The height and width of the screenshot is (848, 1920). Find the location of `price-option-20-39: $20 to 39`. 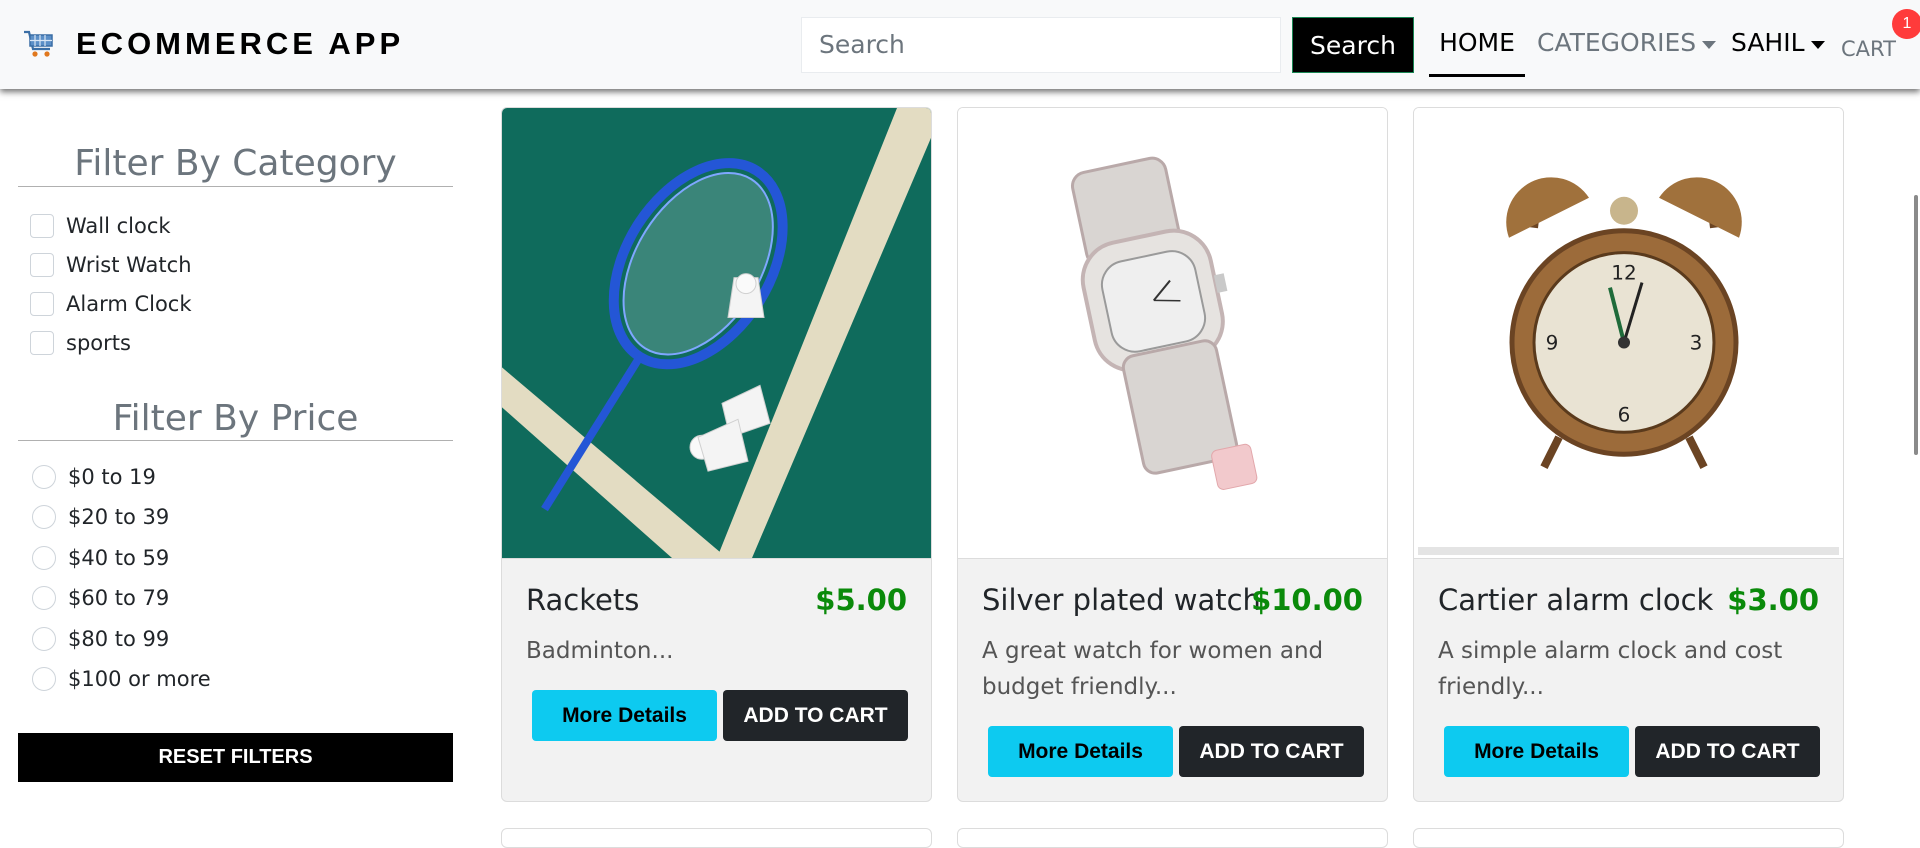

price-option-20-39: $20 to 39 is located at coordinates (99, 517).